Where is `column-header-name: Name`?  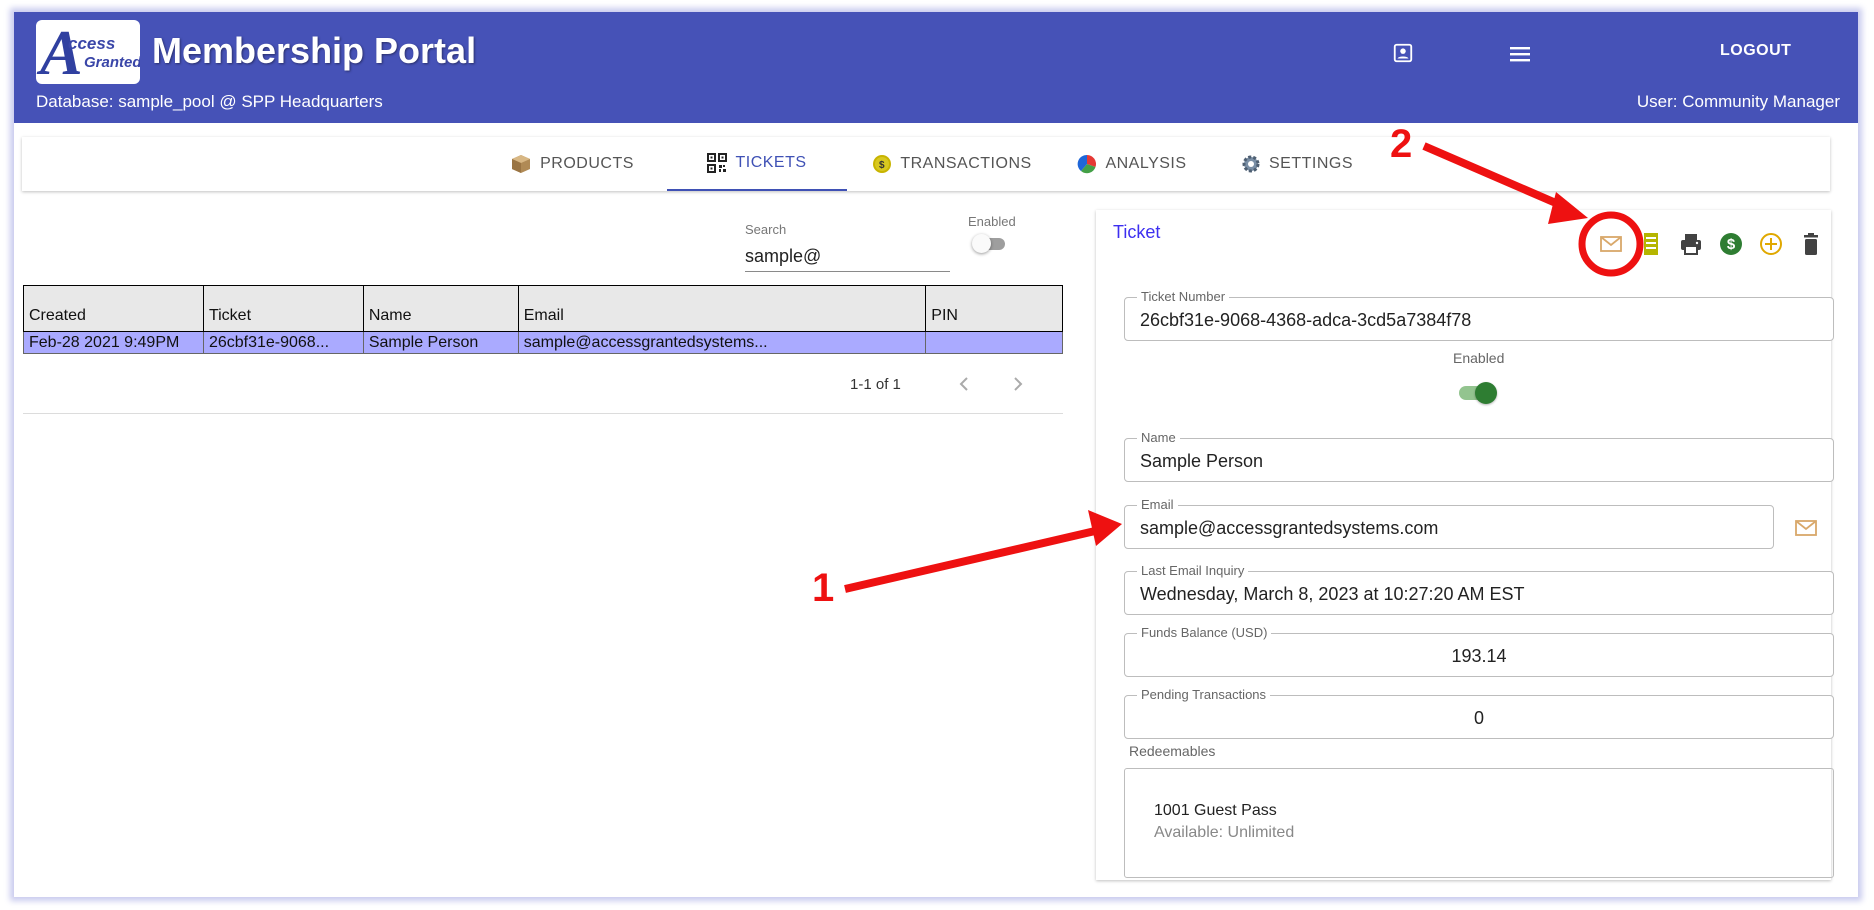
column-header-name: Name is located at coordinates (440, 308).